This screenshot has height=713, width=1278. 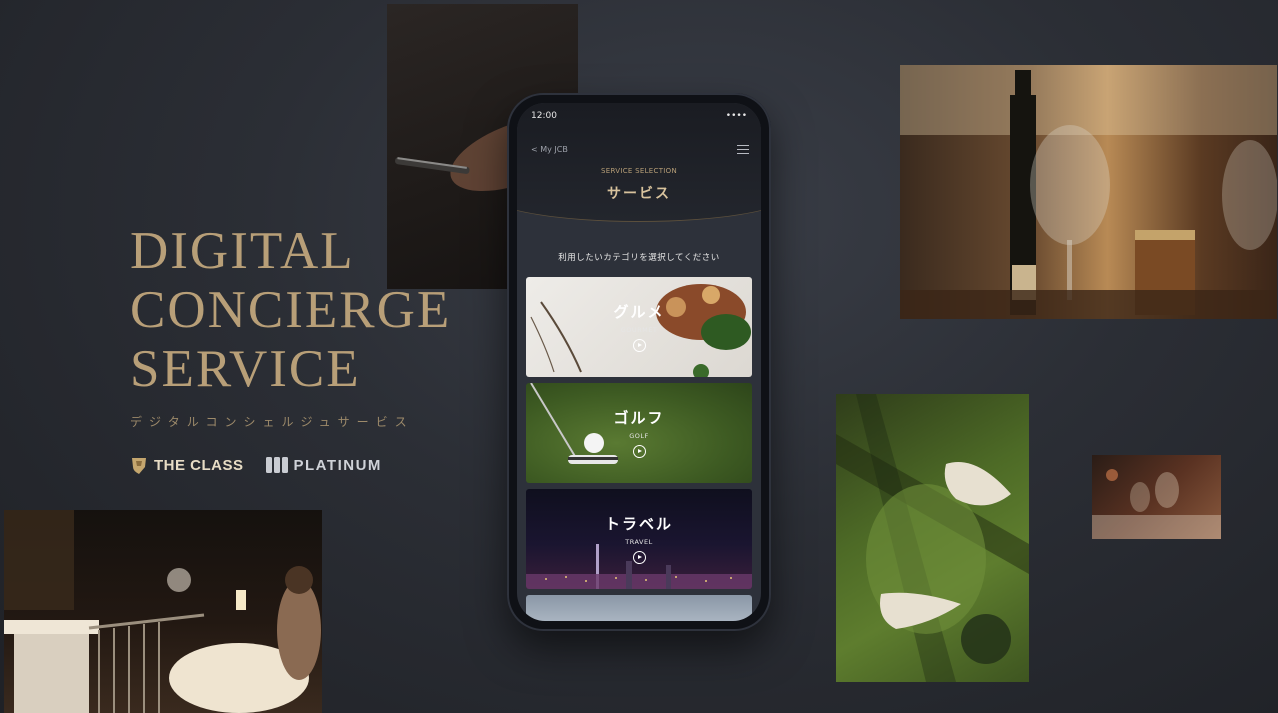 I want to click on hero-line-concierge: CONCIERGE, so click(x=291, y=310).